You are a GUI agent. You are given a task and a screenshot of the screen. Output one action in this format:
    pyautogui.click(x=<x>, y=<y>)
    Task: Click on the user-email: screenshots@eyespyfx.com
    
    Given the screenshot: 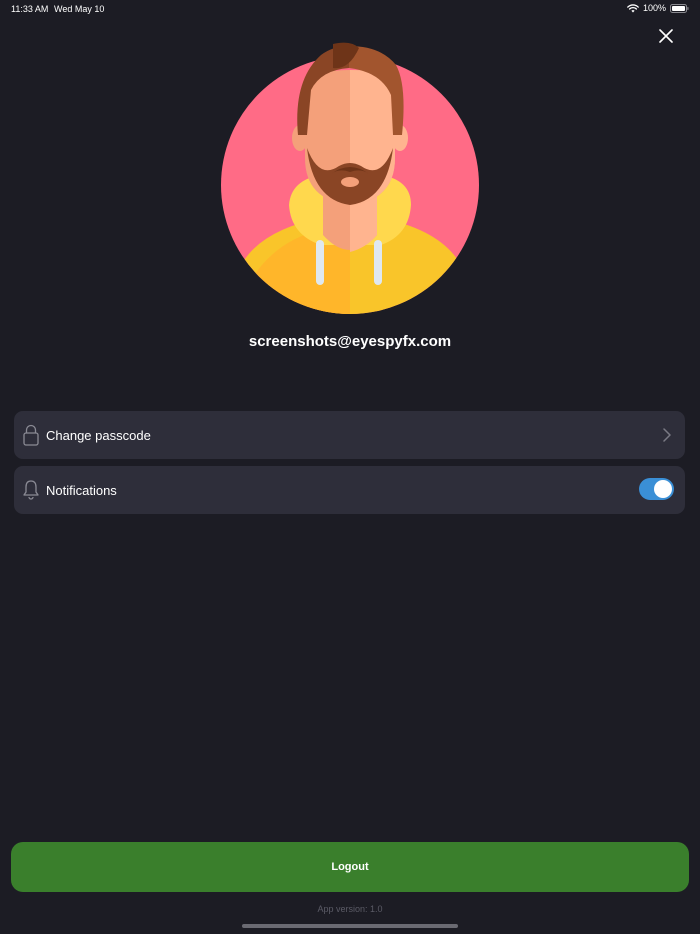 What is the action you would take?
    pyautogui.click(x=350, y=341)
    